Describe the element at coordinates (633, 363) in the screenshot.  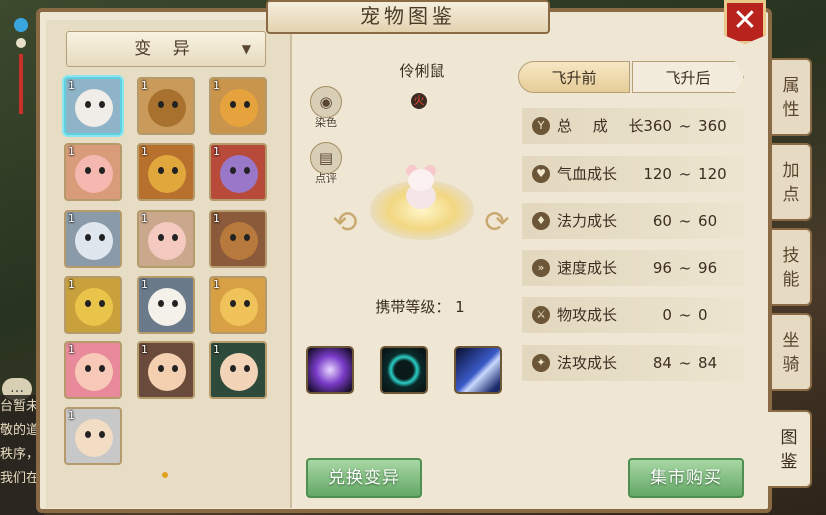
I see `stat-row: ✦ 法攻成长 84 ~ 84` at that location.